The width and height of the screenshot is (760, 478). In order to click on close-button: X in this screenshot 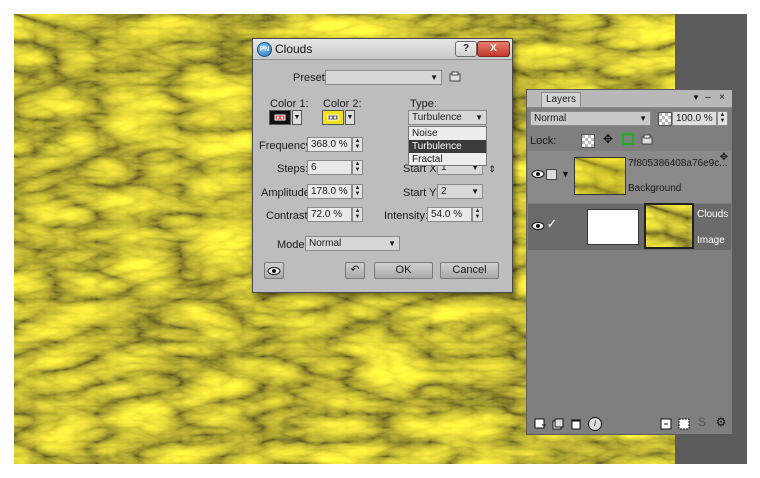, I will do `click(493, 49)`.